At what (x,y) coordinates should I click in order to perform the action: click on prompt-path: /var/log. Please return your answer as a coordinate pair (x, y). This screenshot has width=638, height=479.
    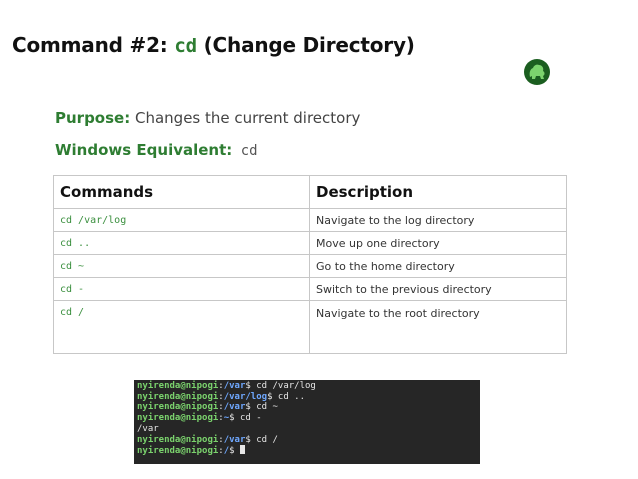
    Looking at the image, I should click on (245, 396).